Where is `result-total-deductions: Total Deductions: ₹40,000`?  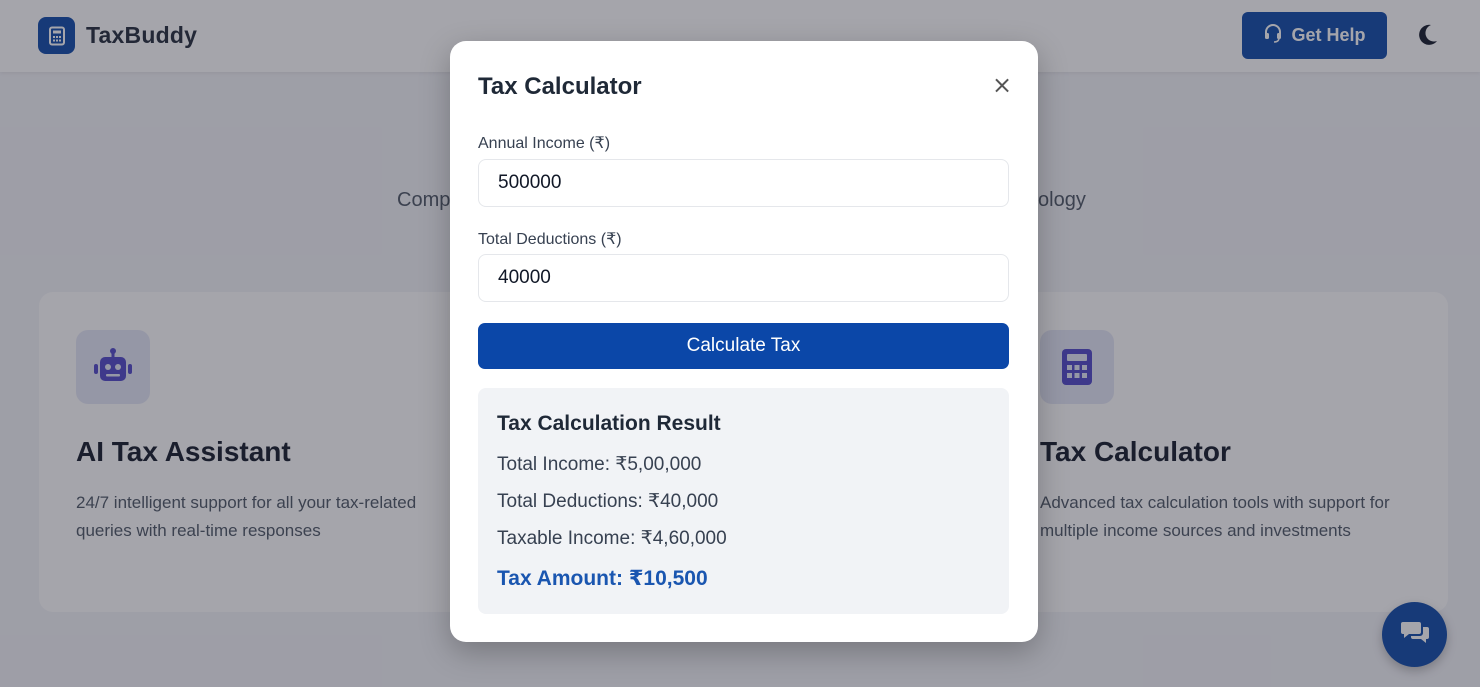 result-total-deductions: Total Deductions: ₹40,000 is located at coordinates (608, 501).